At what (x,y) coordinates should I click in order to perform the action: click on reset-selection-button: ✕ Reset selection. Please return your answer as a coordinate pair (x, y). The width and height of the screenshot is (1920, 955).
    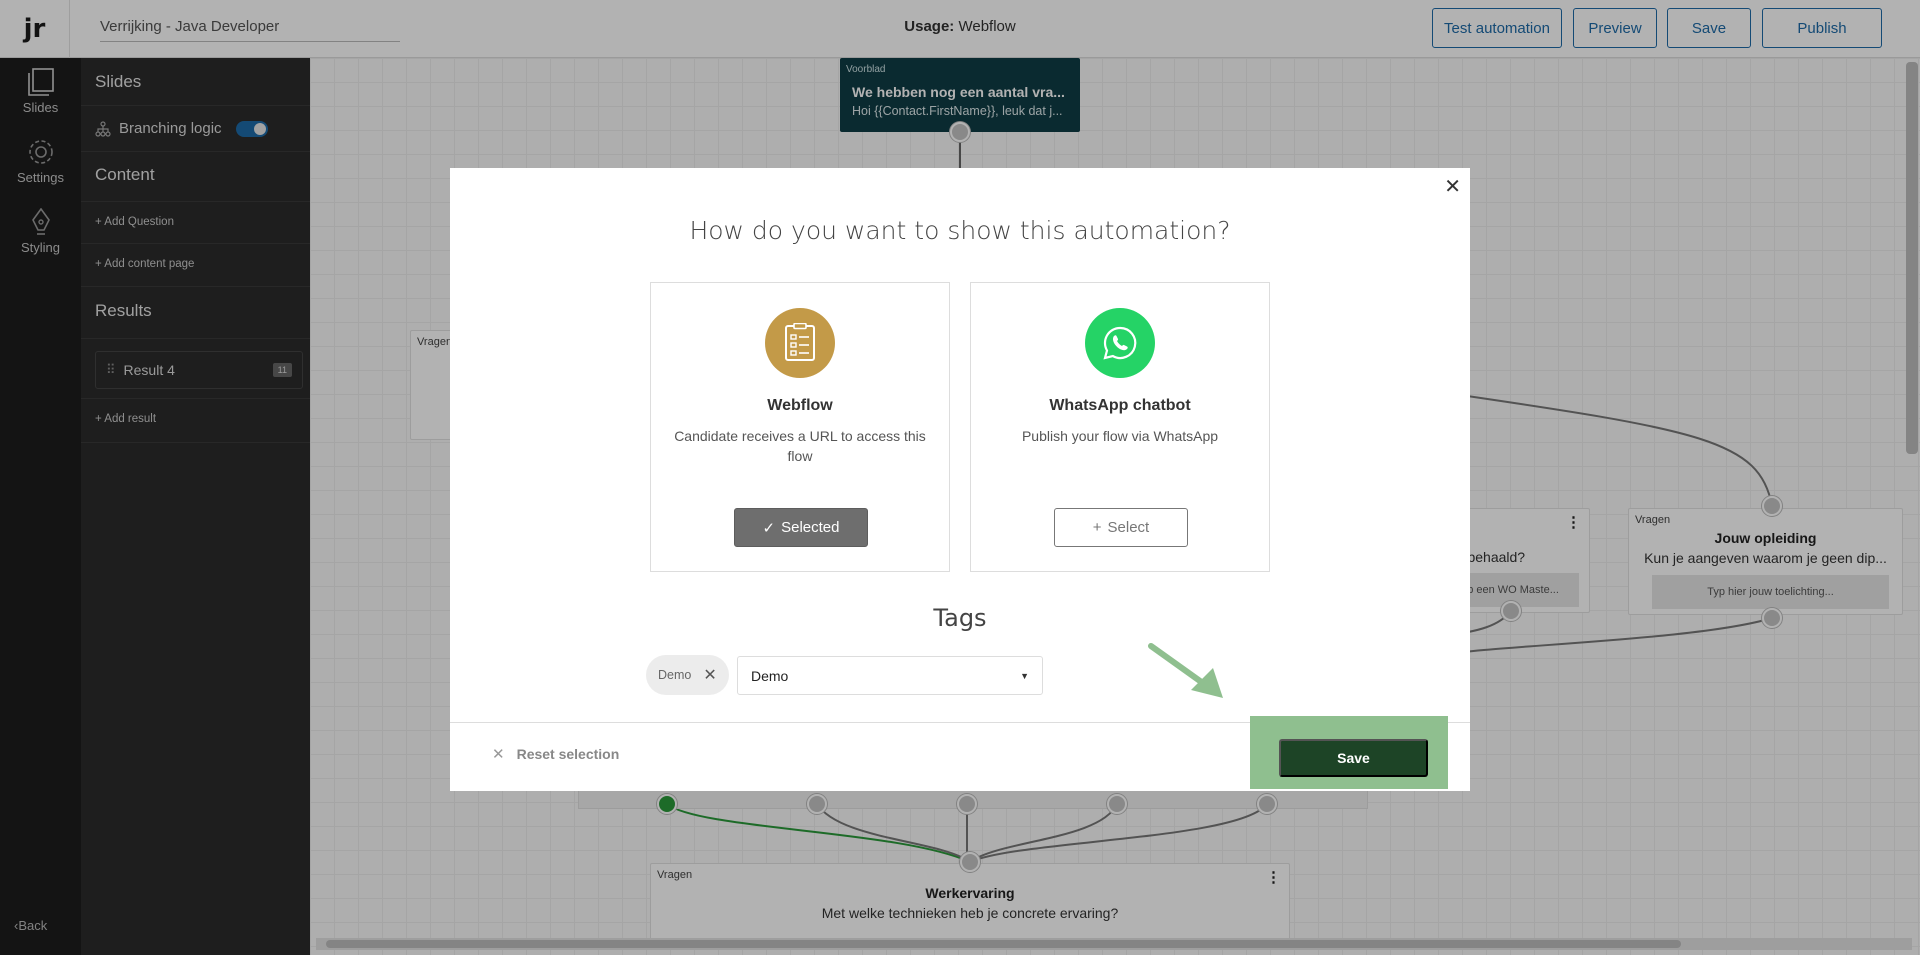
    Looking at the image, I should click on (555, 754).